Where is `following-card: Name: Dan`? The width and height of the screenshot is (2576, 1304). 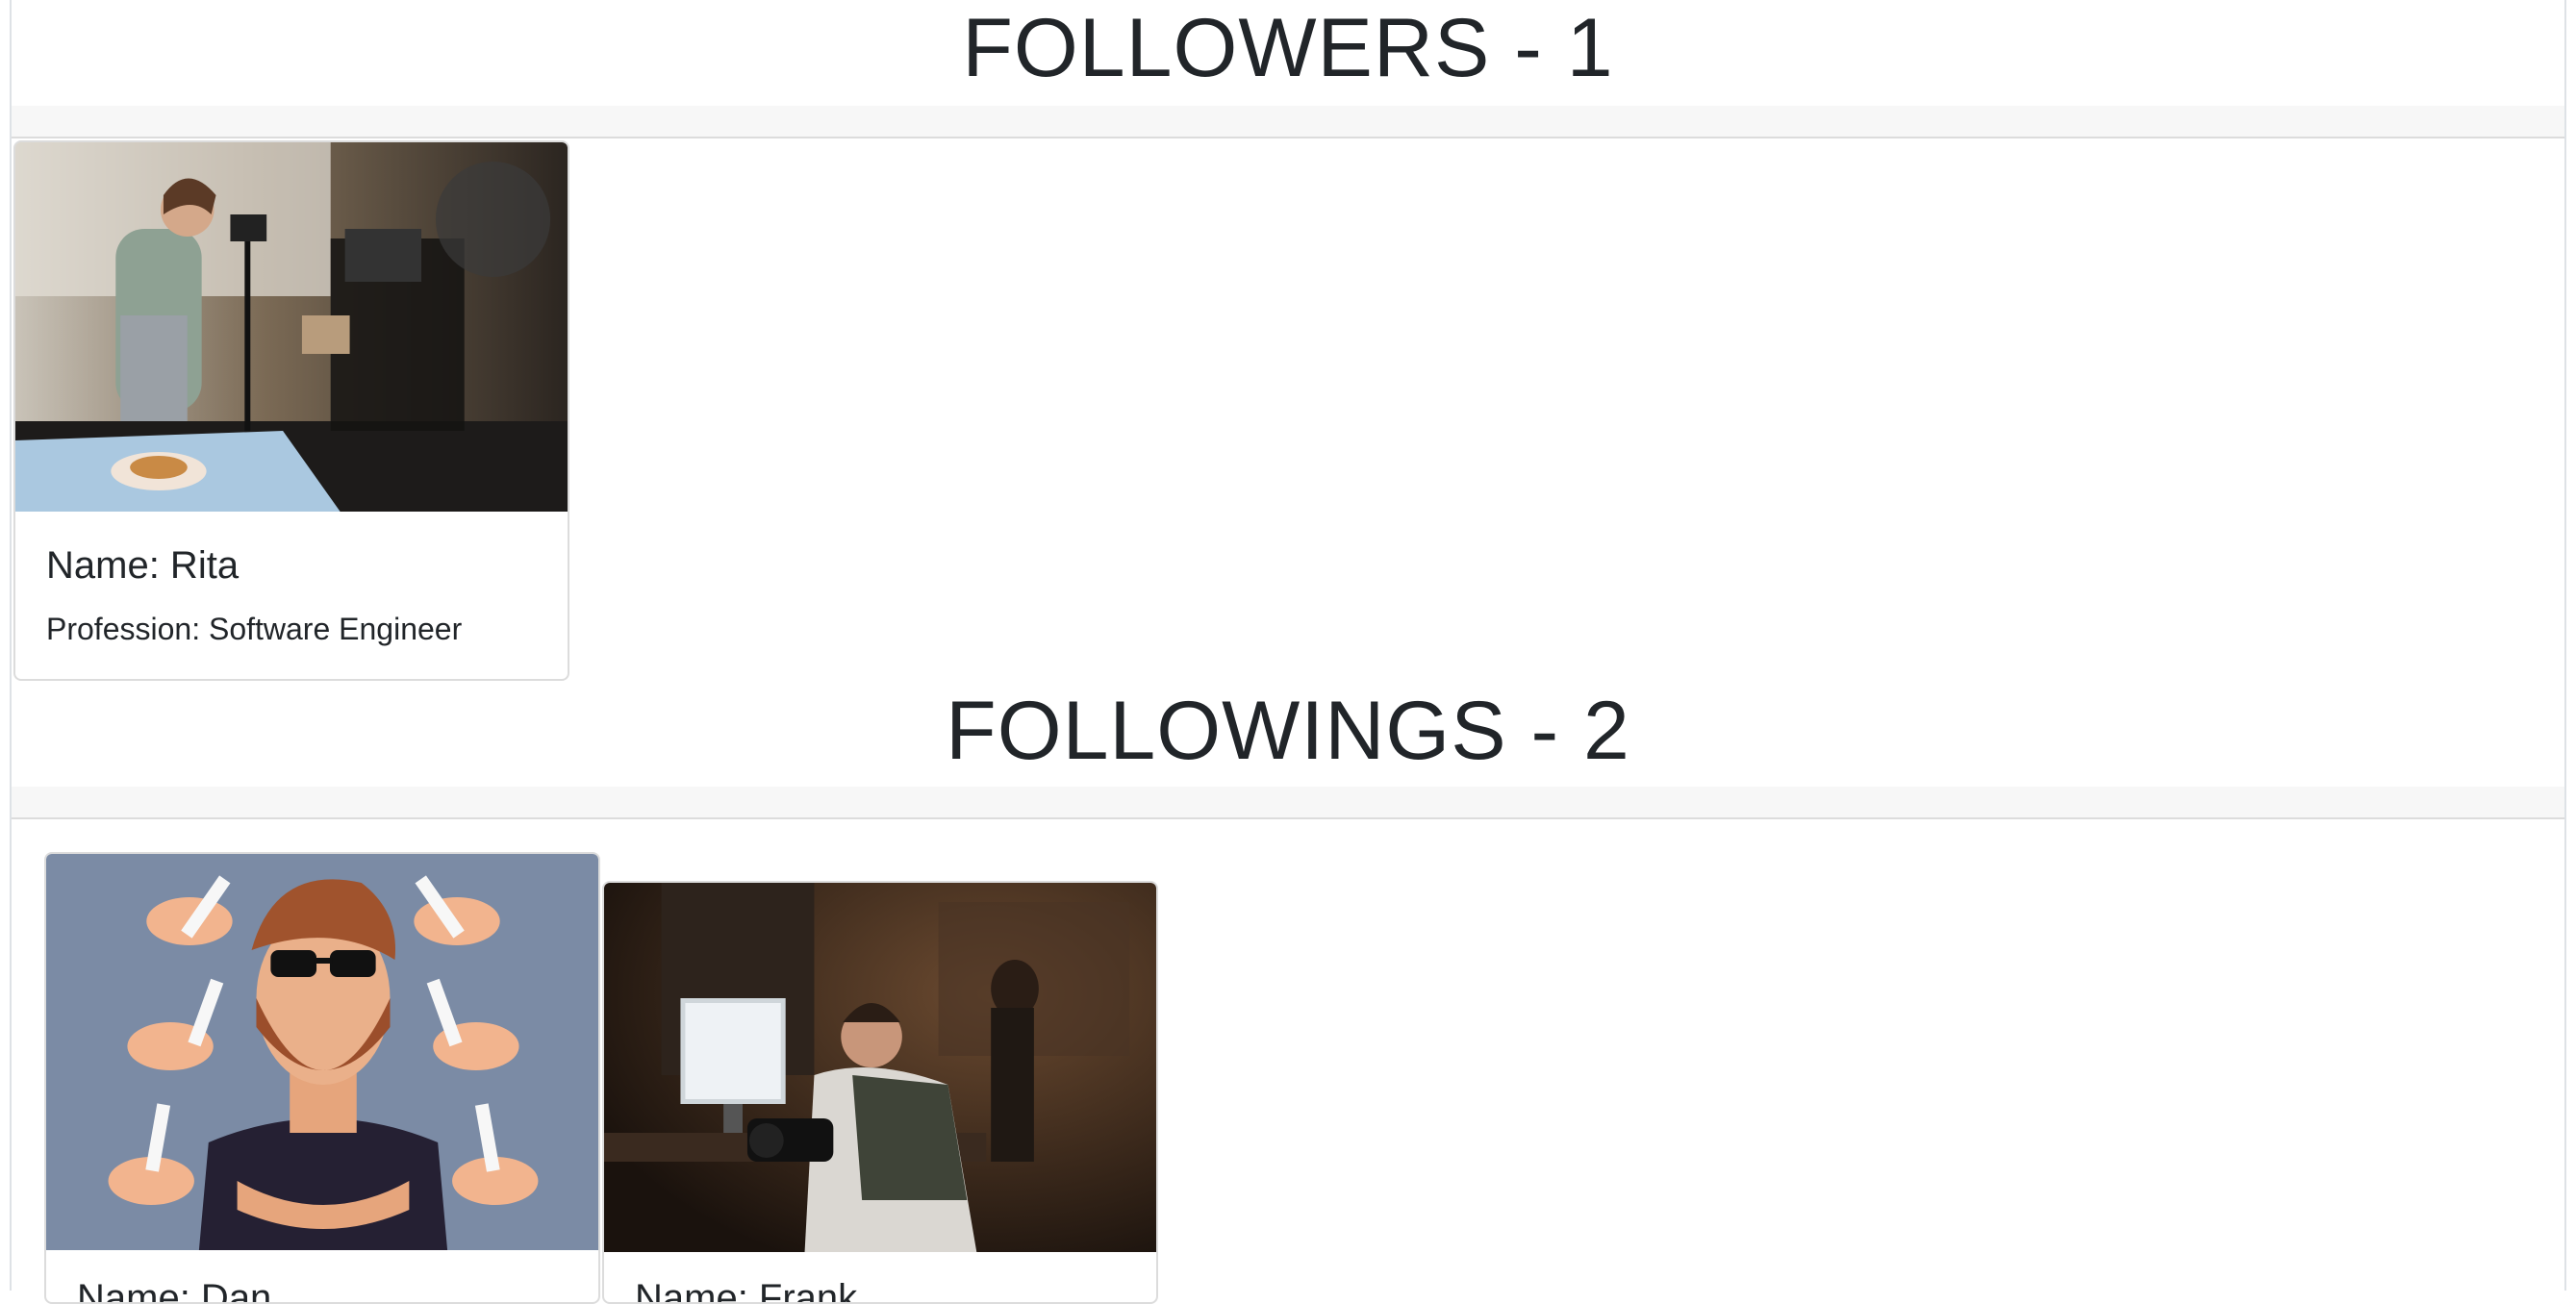
following-card: Name: Dan is located at coordinates (322, 1078).